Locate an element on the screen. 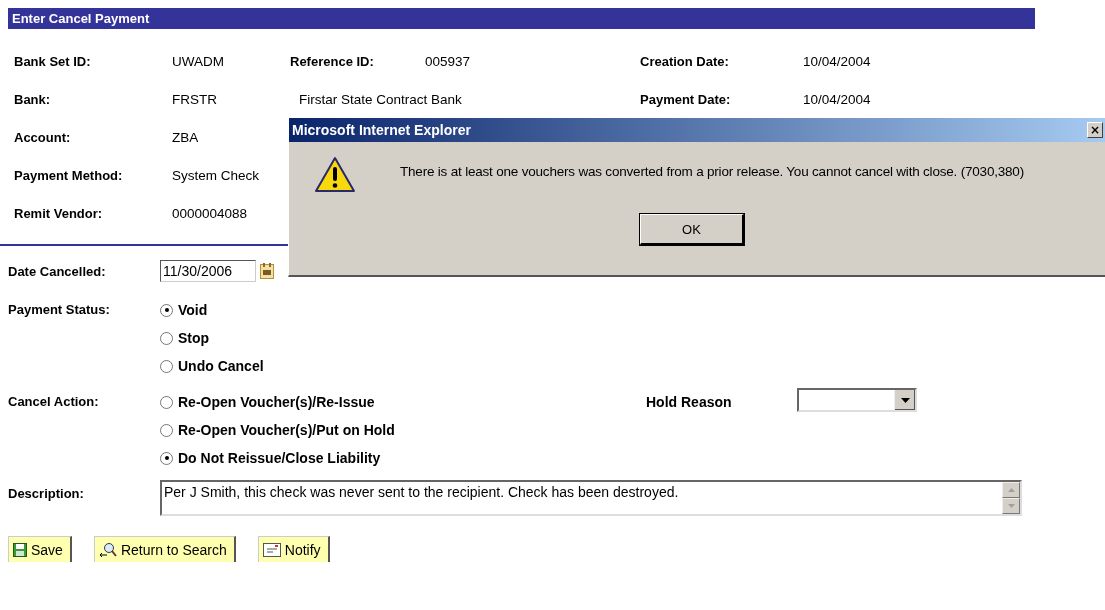 The image size is (1105, 610). field-label: Bank: is located at coordinates (33, 99).